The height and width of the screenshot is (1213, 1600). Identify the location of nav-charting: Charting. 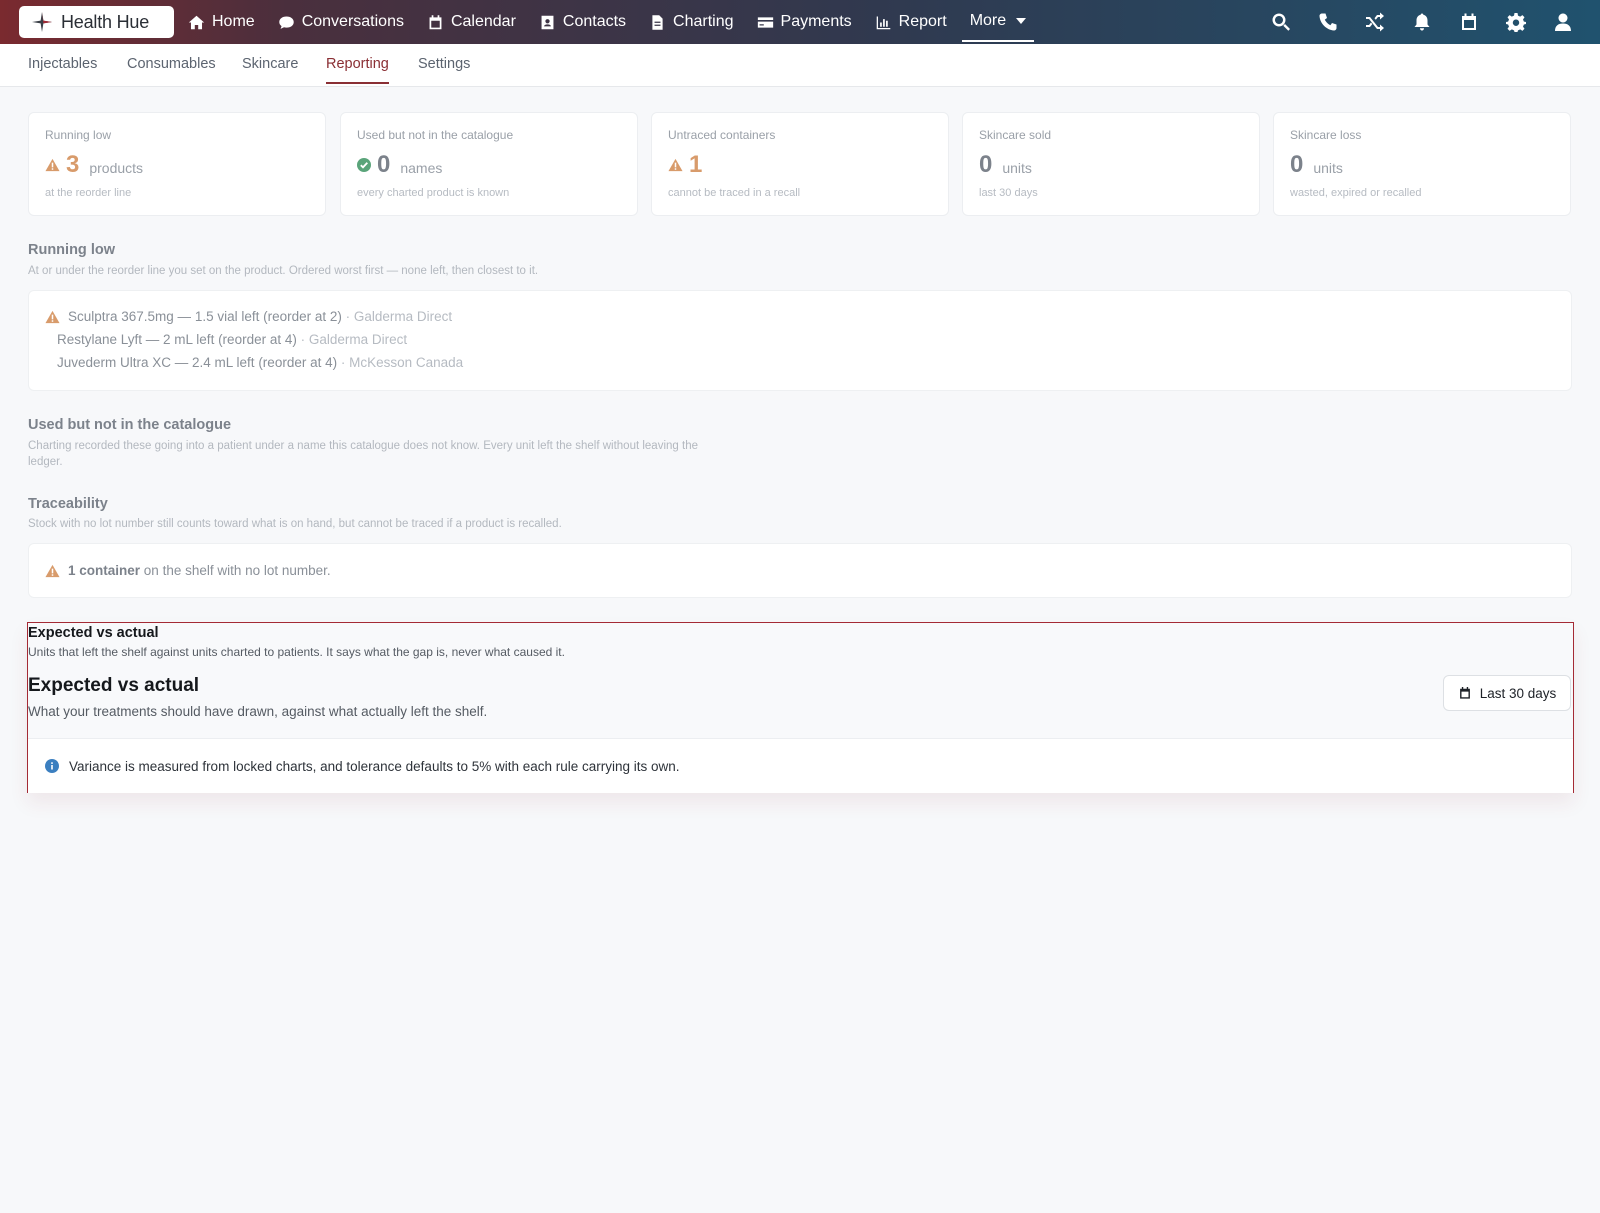
(691, 22).